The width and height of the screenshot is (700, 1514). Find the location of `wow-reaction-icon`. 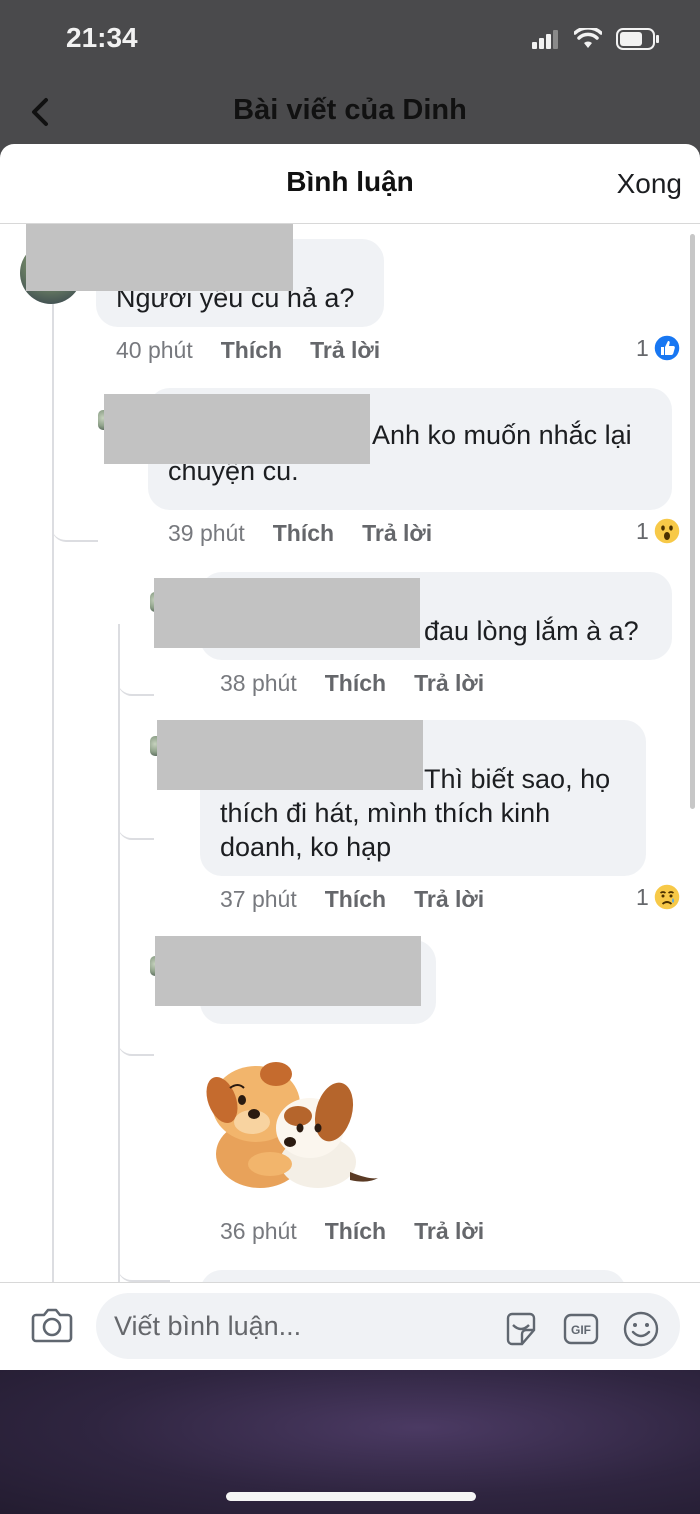

wow-reaction-icon is located at coordinates (667, 531).